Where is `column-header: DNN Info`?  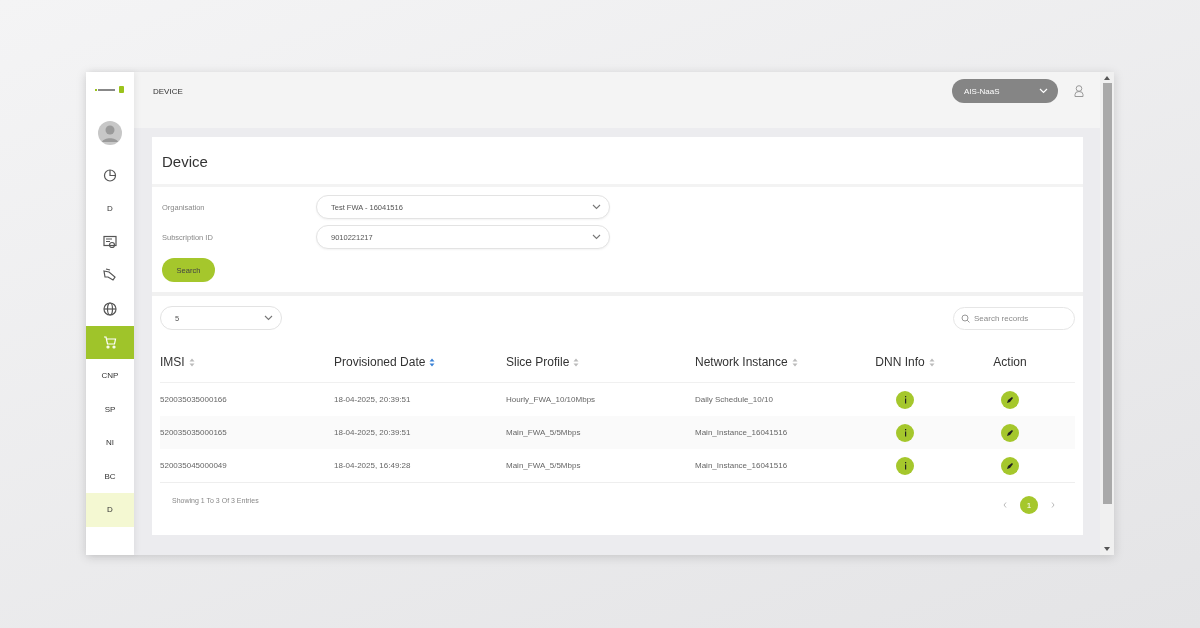 column-header: DNN Info is located at coordinates (905, 362).